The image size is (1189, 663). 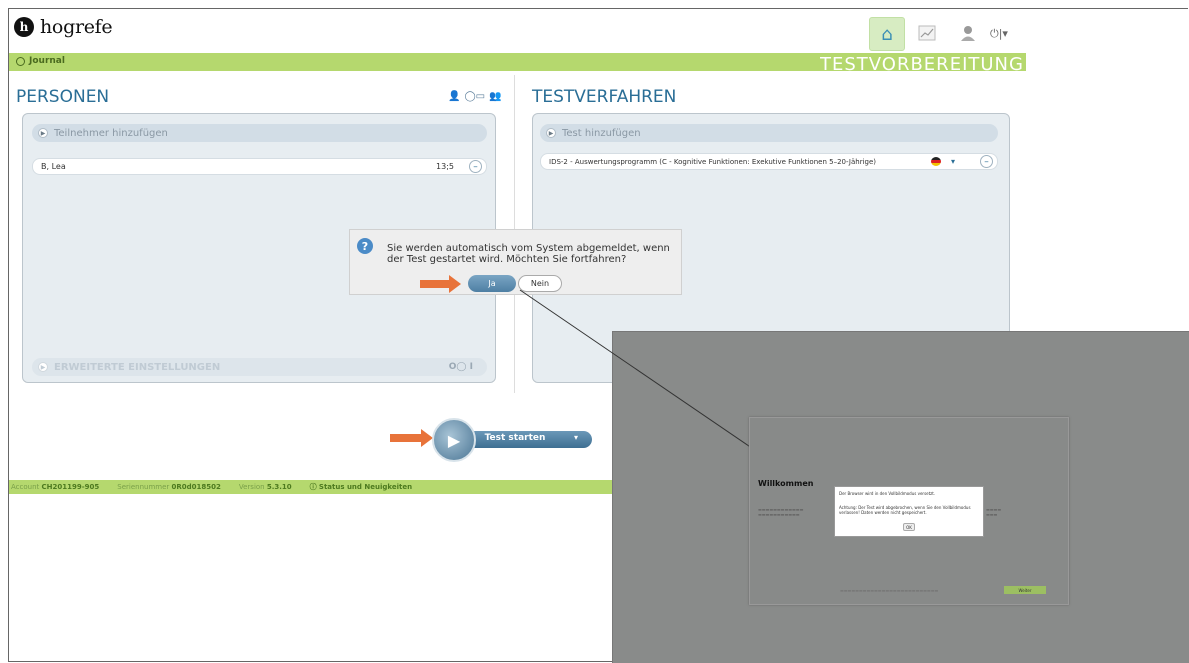 What do you see at coordinates (169, 487) in the screenshot?
I see `serial-info: Seriennummer 0R0d018502` at bounding box center [169, 487].